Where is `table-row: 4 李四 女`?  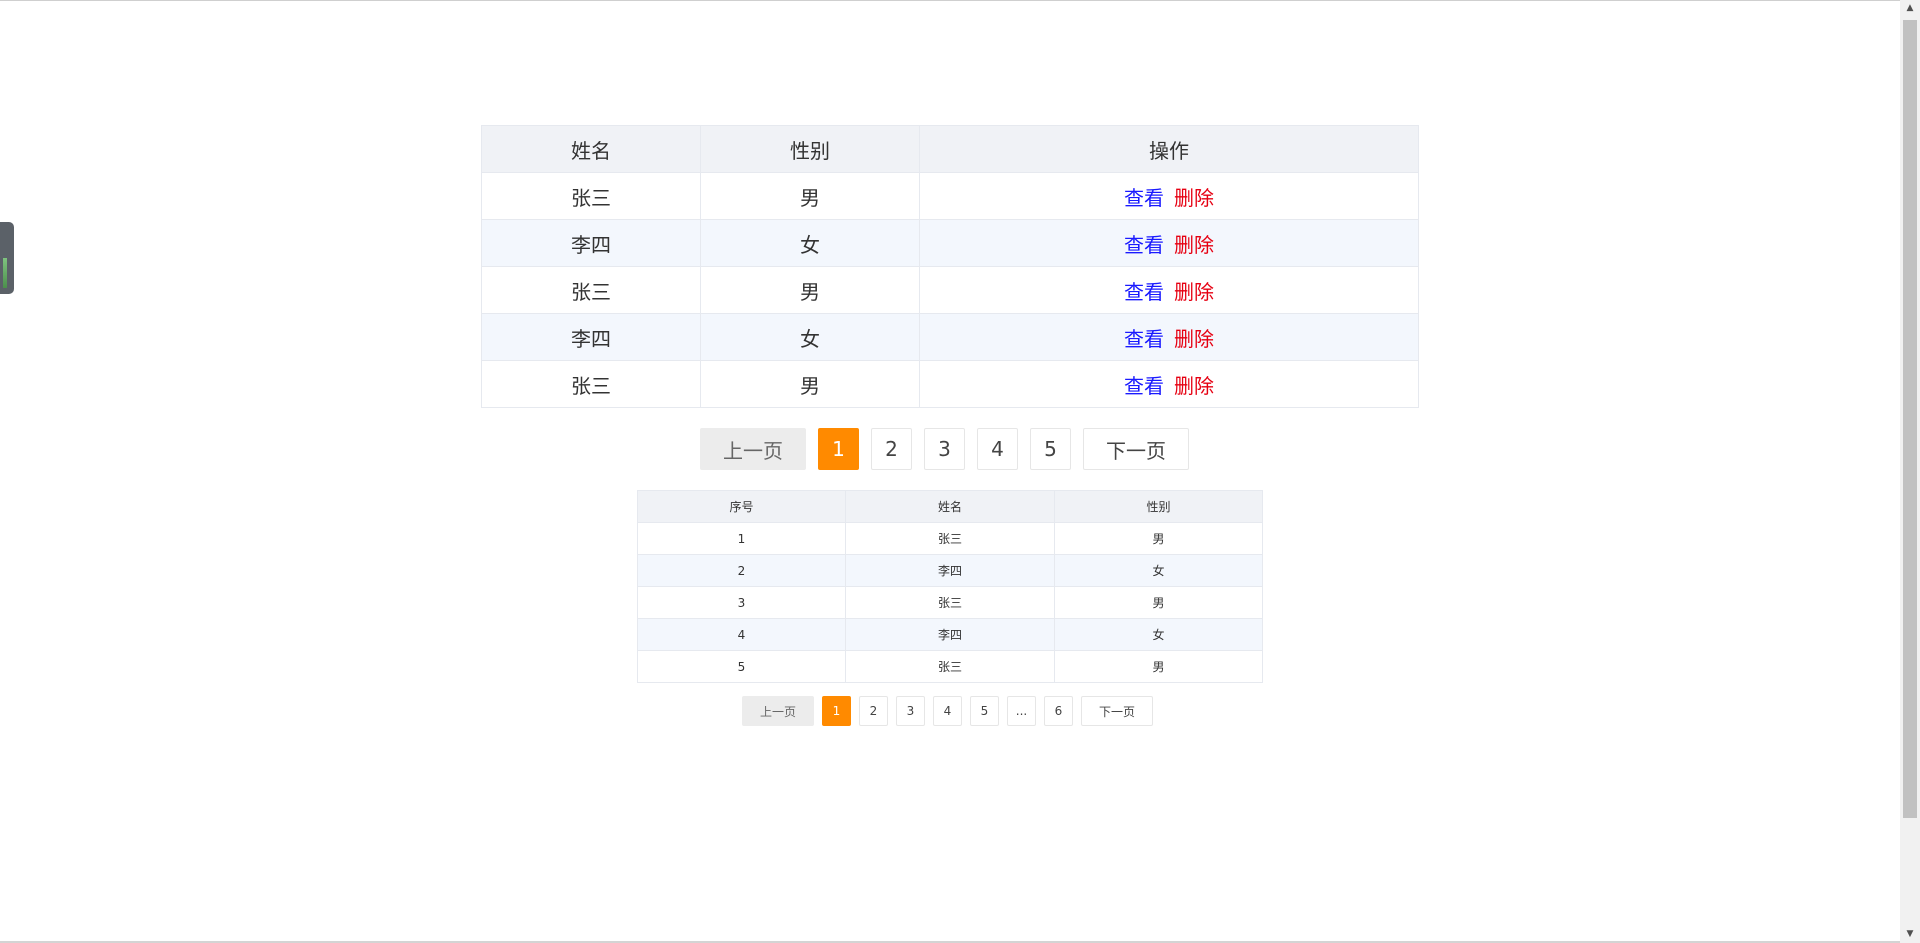 table-row: 4 李四 女 is located at coordinates (950, 634).